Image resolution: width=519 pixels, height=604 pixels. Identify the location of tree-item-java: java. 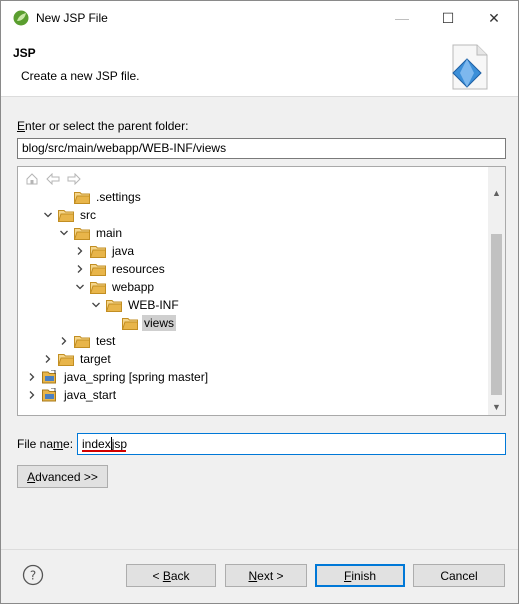
(105, 251).